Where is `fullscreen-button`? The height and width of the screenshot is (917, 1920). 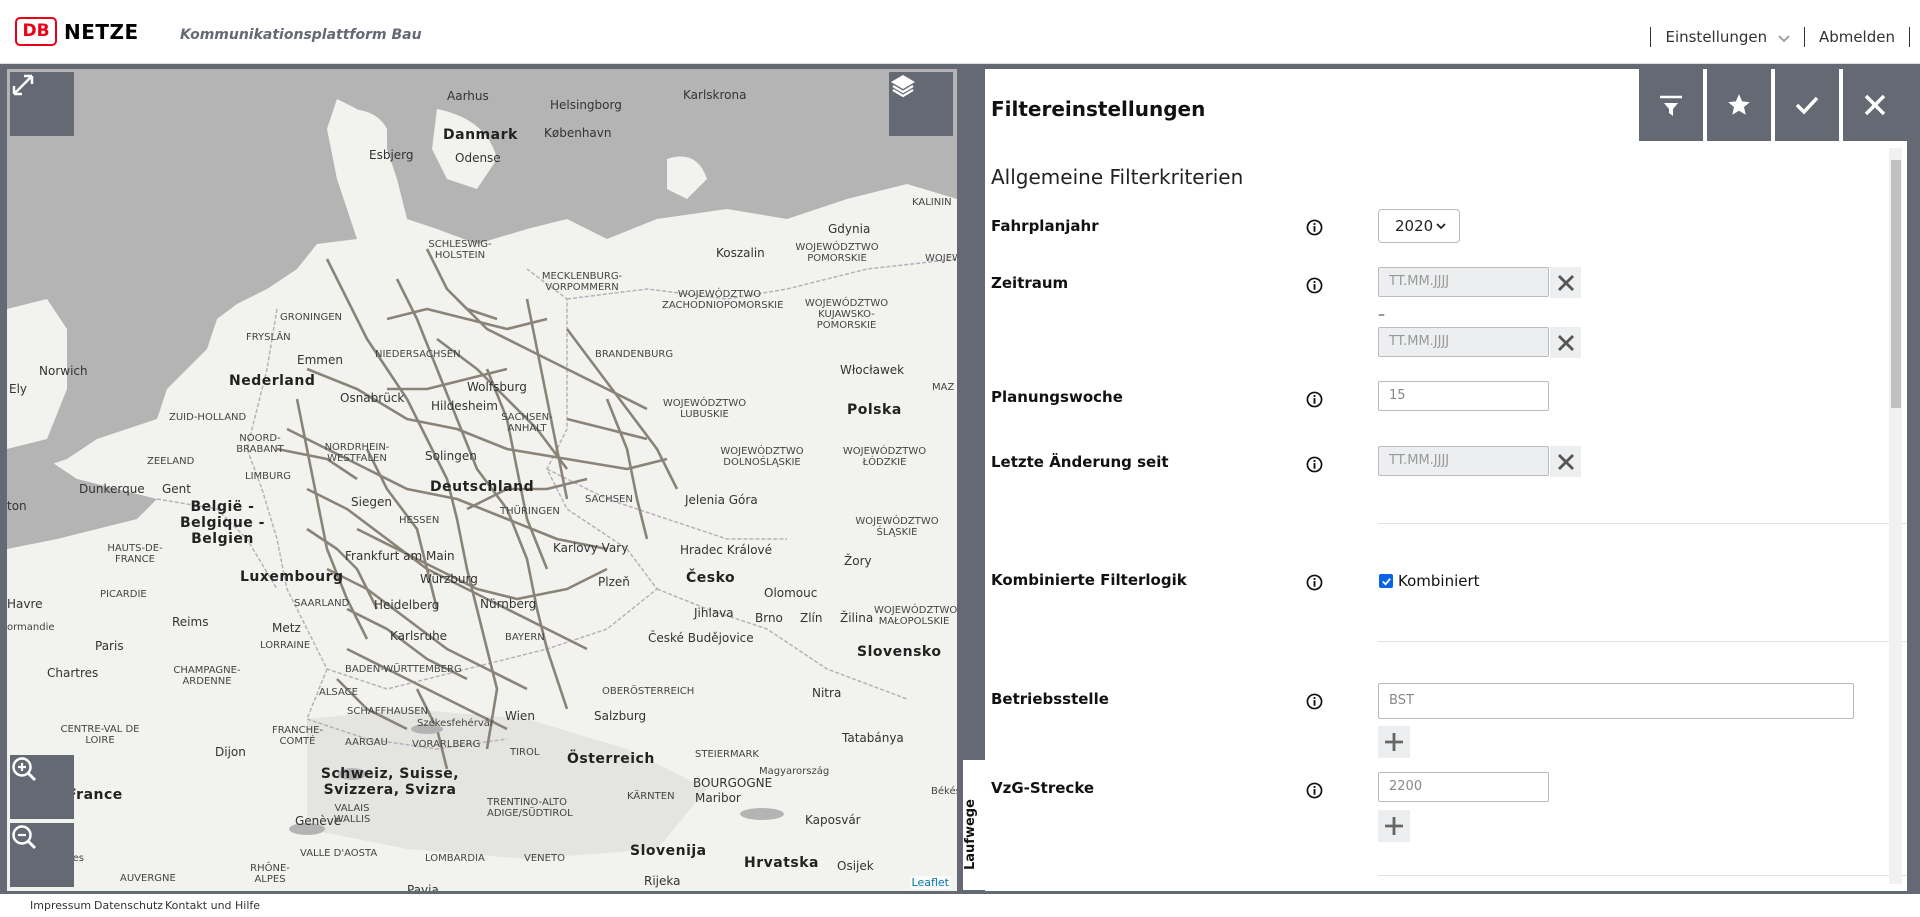
fullscreen-button is located at coordinates (42, 104).